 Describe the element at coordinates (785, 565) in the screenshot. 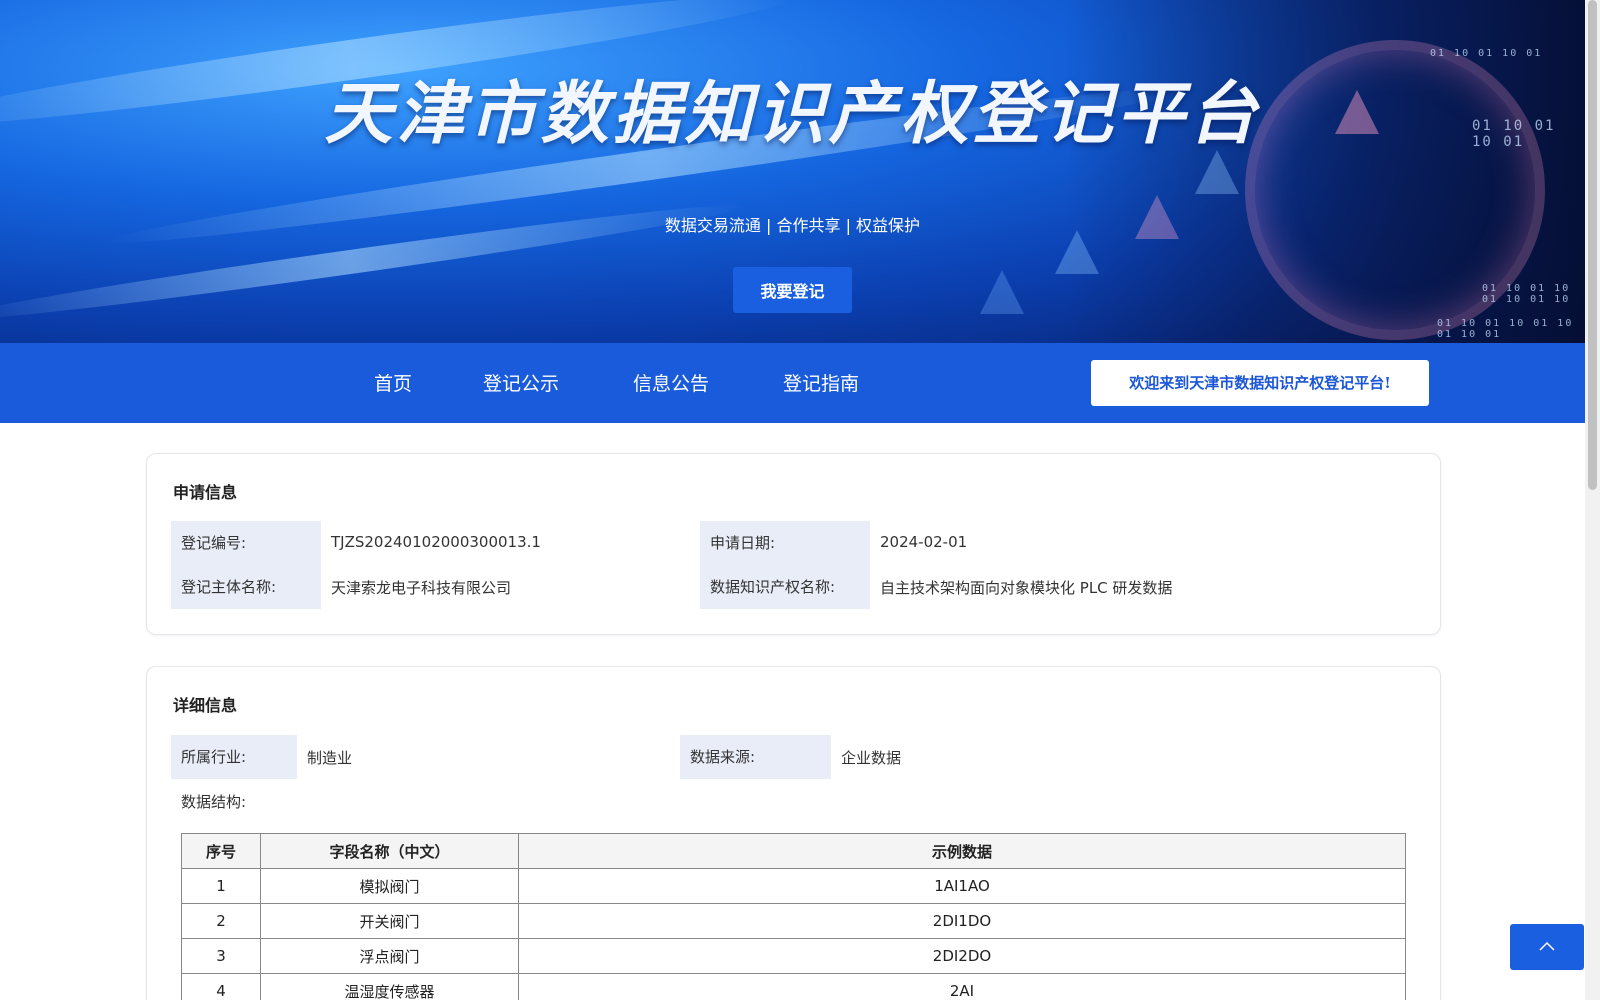

I see `label-column: 申请日期: 数据知识产权名称:` at that location.